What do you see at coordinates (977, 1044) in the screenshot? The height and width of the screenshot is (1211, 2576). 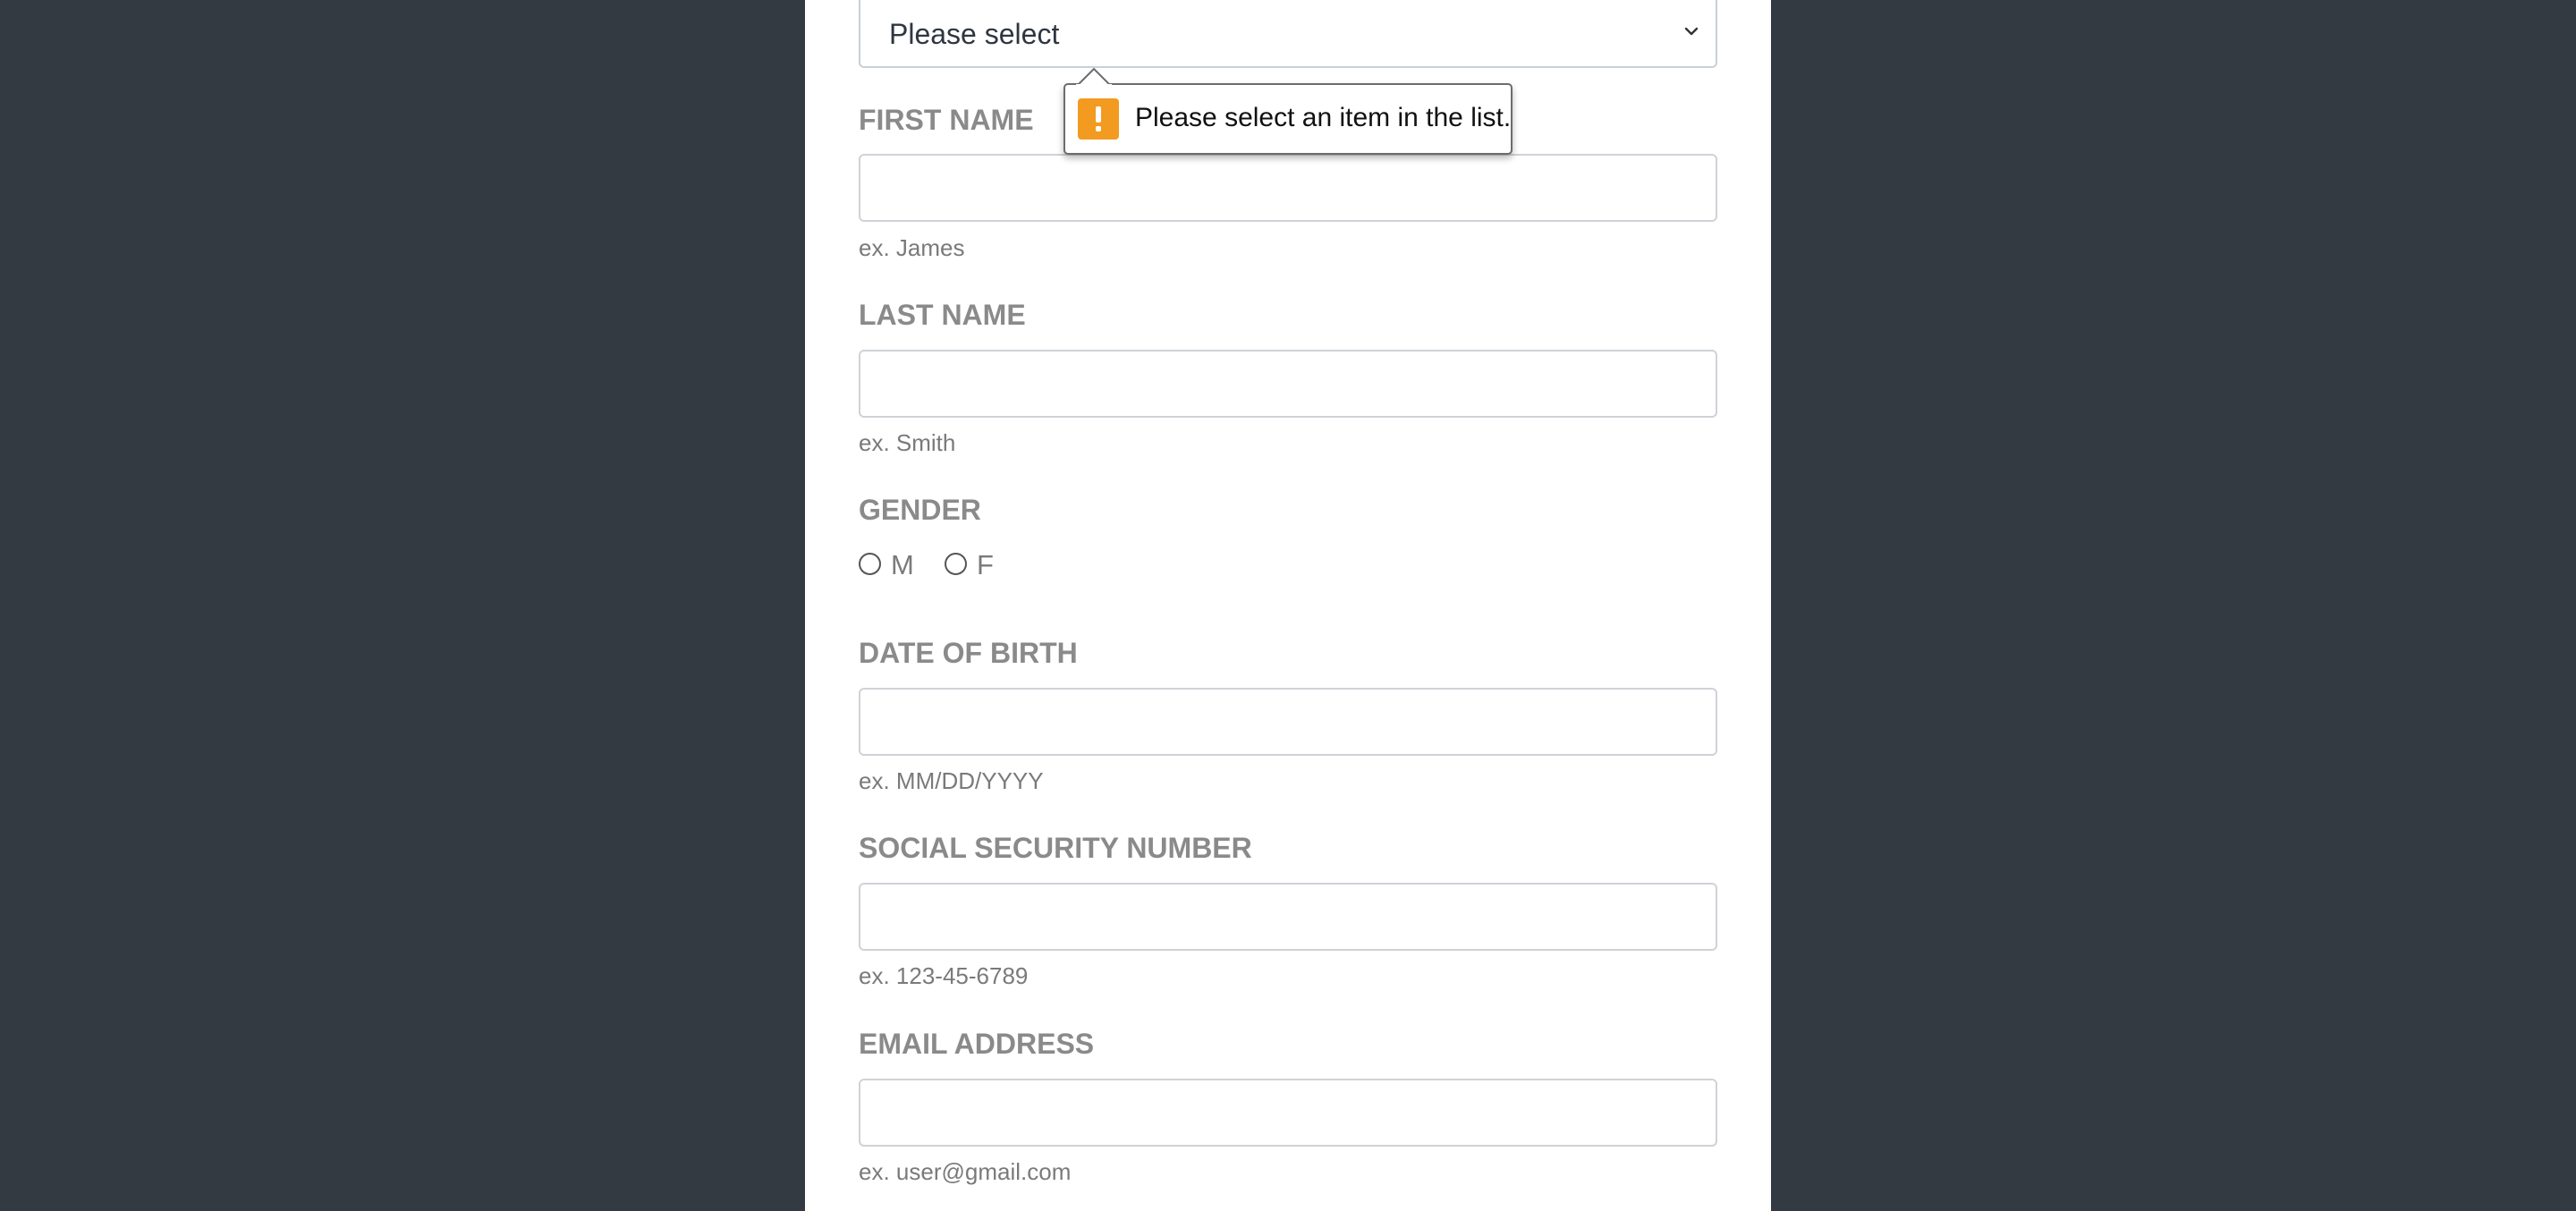 I see `email-label: EMAIL ADDRESS` at bounding box center [977, 1044].